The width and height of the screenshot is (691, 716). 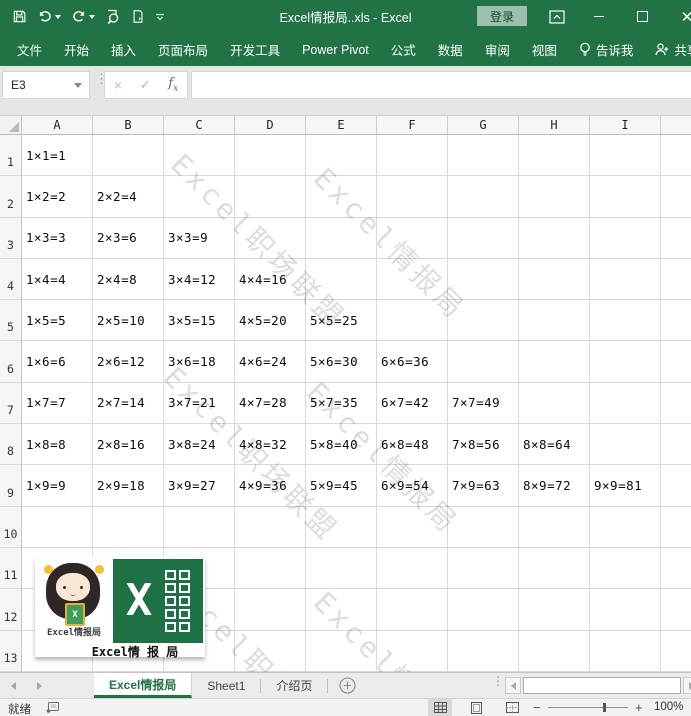 I want to click on cell-H6, so click(x=554, y=362).